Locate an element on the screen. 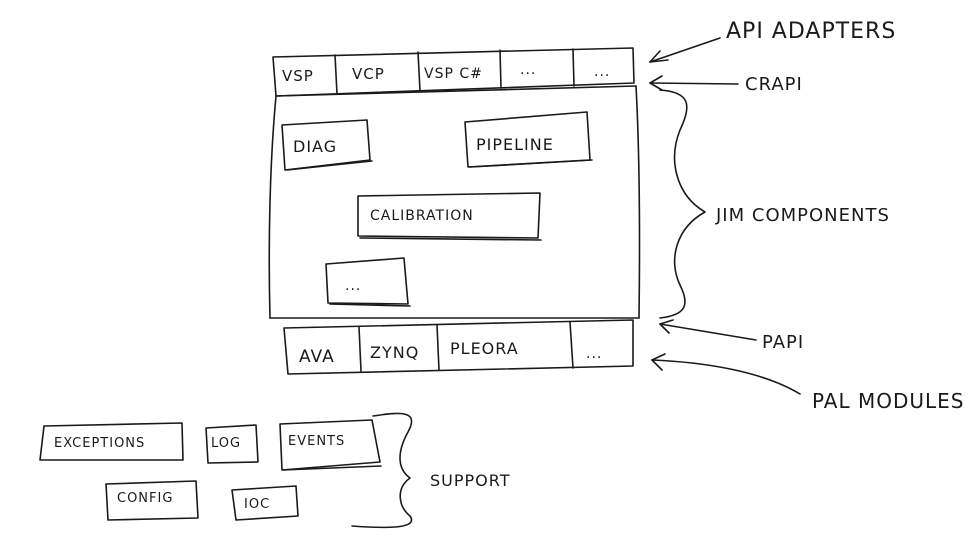  label-pal-modules: PAL MODULES is located at coordinates (888, 401).